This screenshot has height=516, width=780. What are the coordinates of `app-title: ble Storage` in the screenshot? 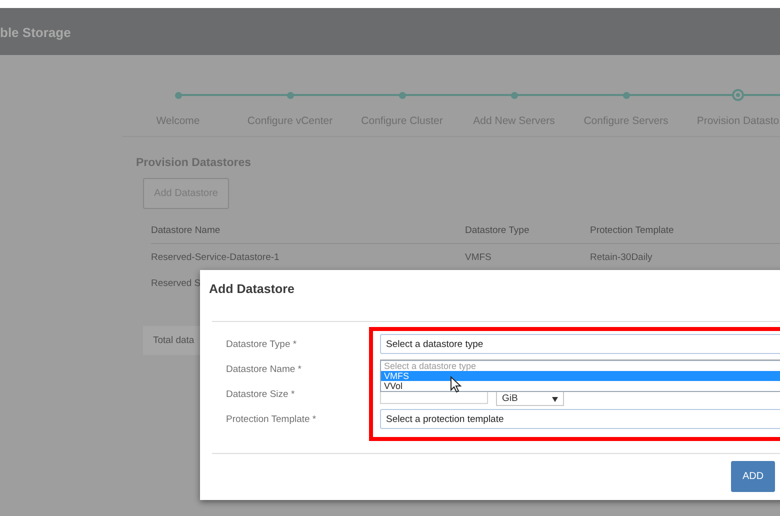 It's located at (35, 32).